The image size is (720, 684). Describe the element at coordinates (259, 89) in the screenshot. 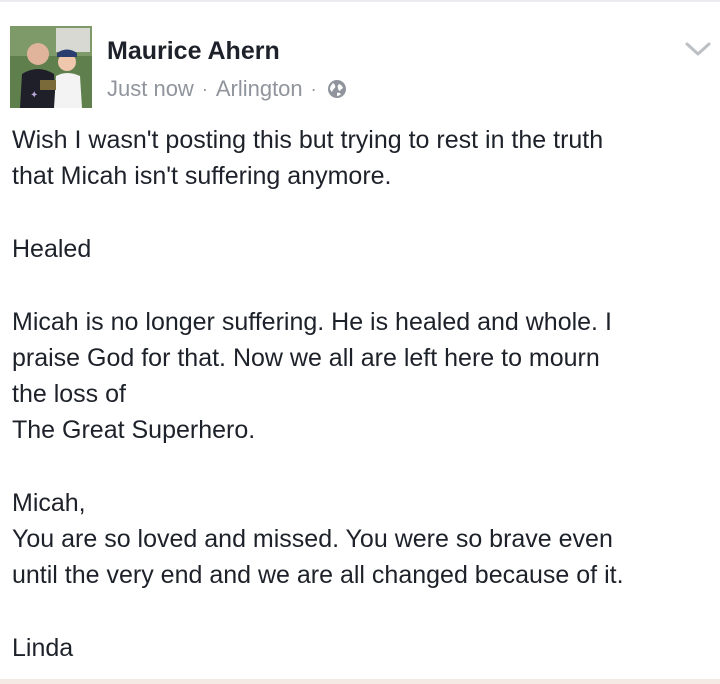

I see `post-location: Arlington` at that location.